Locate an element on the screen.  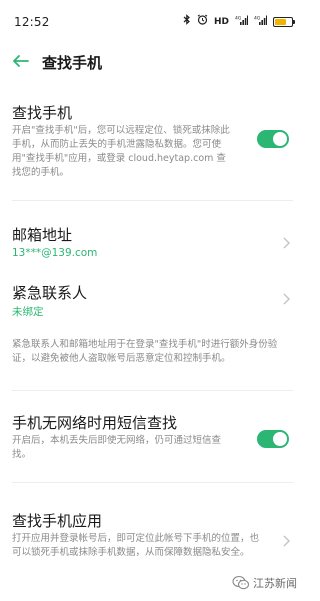
watermark-text: 江苏新闻 is located at coordinates (275, 583).